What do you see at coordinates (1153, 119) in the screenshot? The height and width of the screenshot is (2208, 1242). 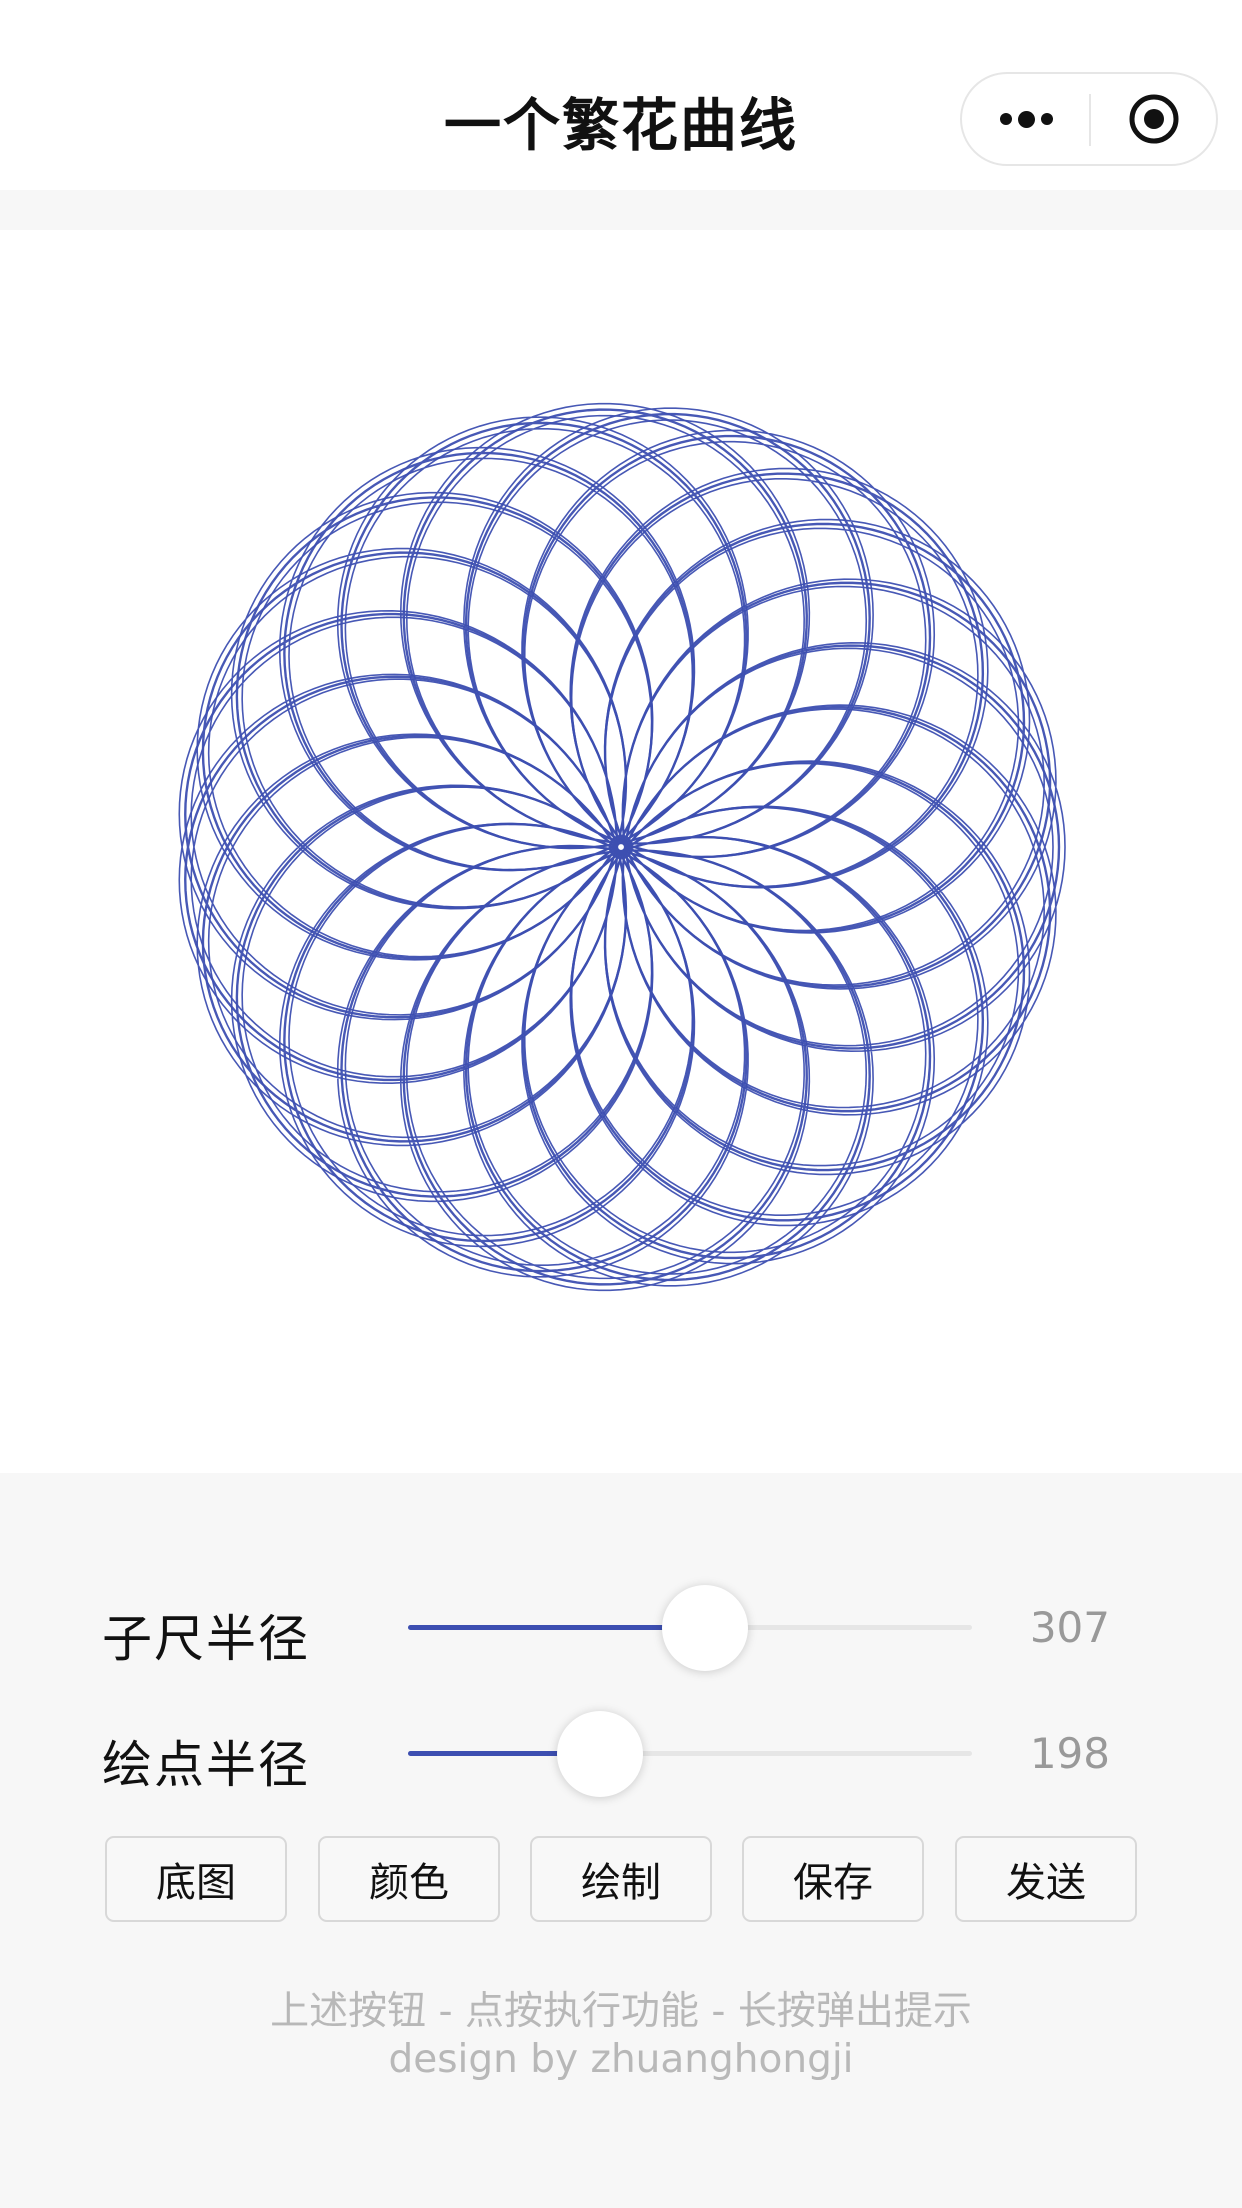 I see `target-close-icon` at bounding box center [1153, 119].